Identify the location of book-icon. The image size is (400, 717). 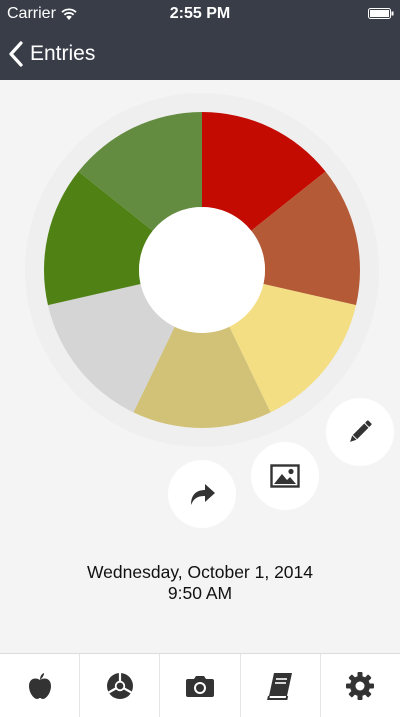
(280, 686).